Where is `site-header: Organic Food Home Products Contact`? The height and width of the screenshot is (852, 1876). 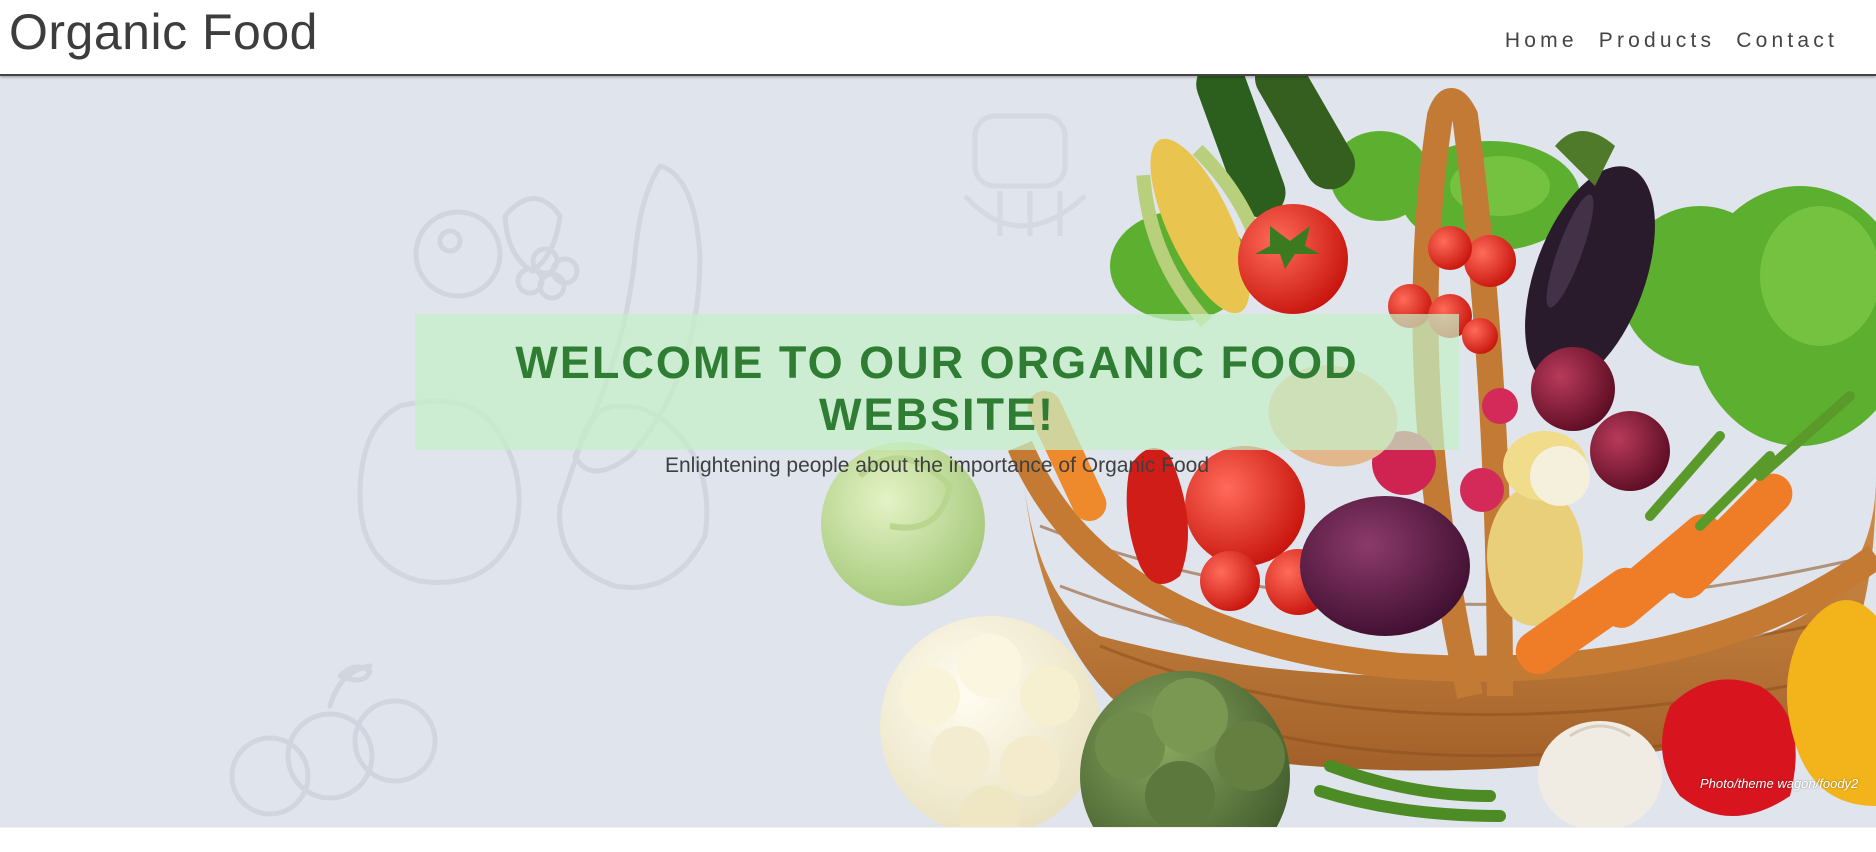 site-header: Organic Food Home Products Contact is located at coordinates (938, 38).